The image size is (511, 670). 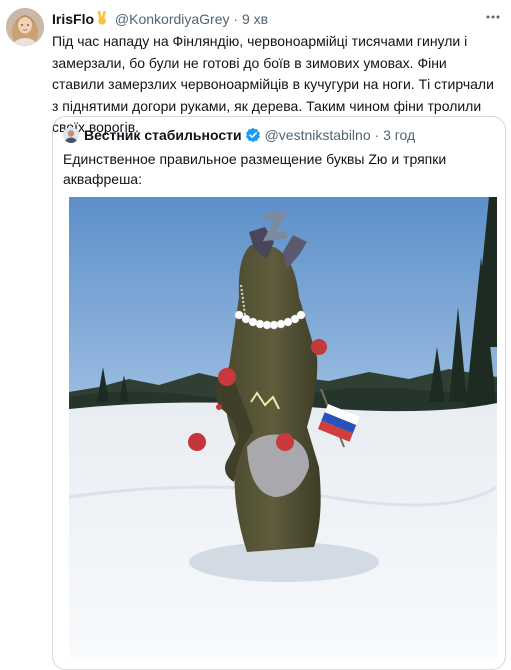 I want to click on author-name: IrisFlo, so click(x=73, y=19).